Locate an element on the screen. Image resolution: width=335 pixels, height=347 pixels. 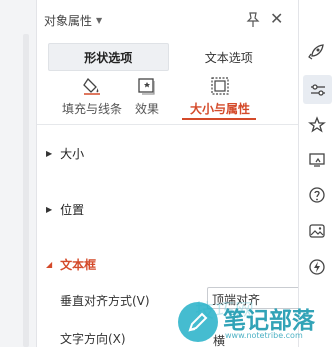
section-textbox-label: 文本框 is located at coordinates (78, 265).